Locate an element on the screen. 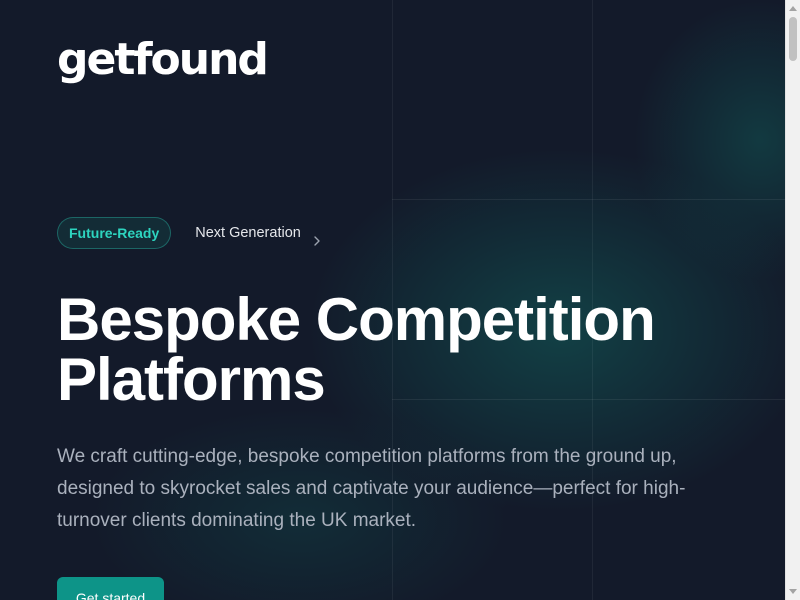 The image size is (800, 600). logo: getfound is located at coordinates (163, 60).